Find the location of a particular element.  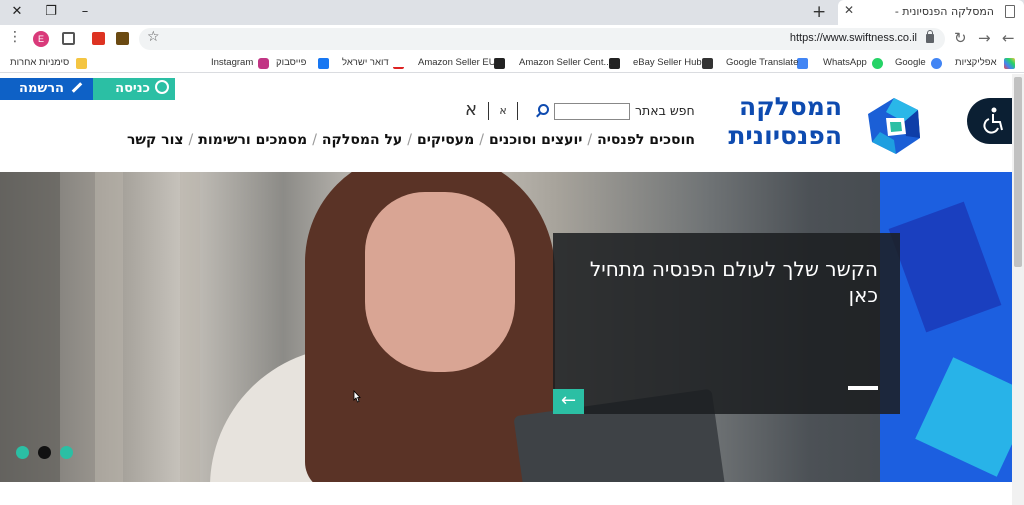

back-icon: ← is located at coordinates (1008, 38).